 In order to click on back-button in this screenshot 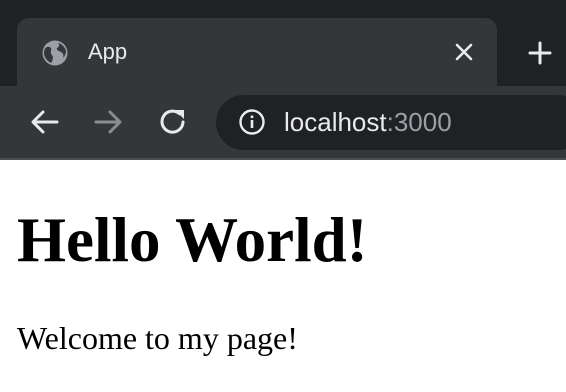, I will do `click(45, 122)`.